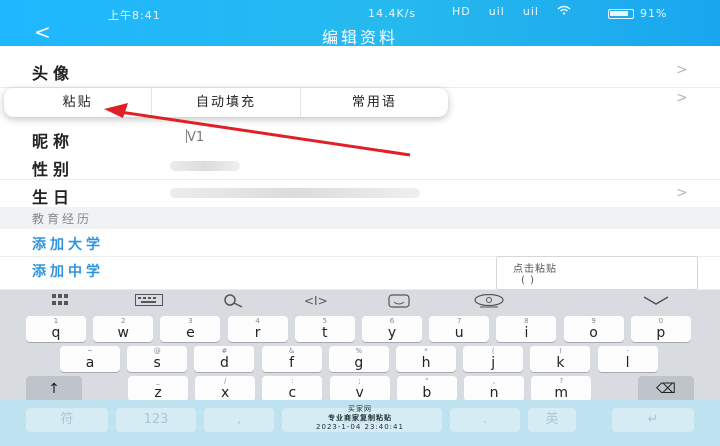 The image size is (720, 446). Describe the element at coordinates (224, 359) in the screenshot. I see `key-d: # d` at that location.